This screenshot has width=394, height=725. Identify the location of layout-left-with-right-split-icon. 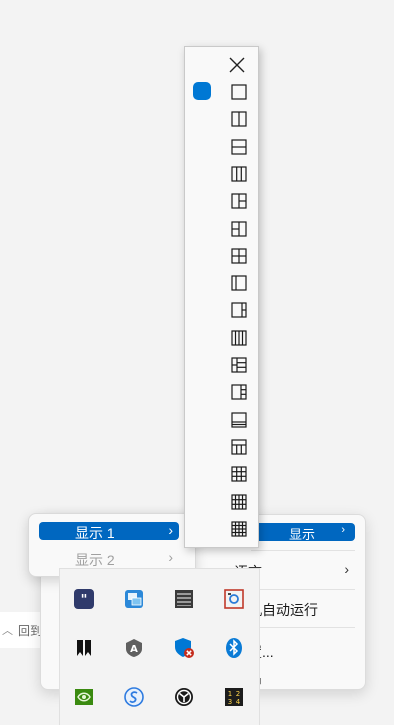
(239, 201).